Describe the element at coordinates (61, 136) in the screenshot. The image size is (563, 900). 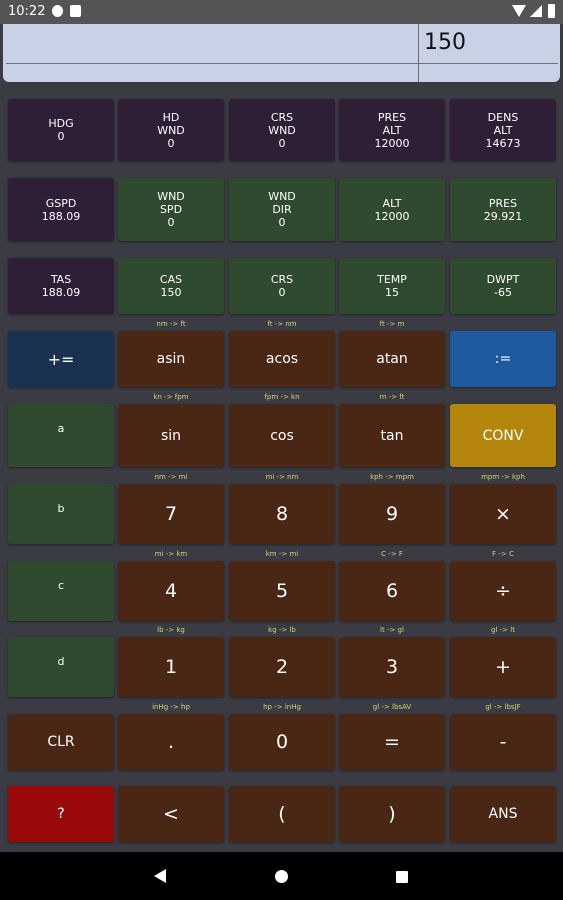
I see `hdg-value: 0` at that location.